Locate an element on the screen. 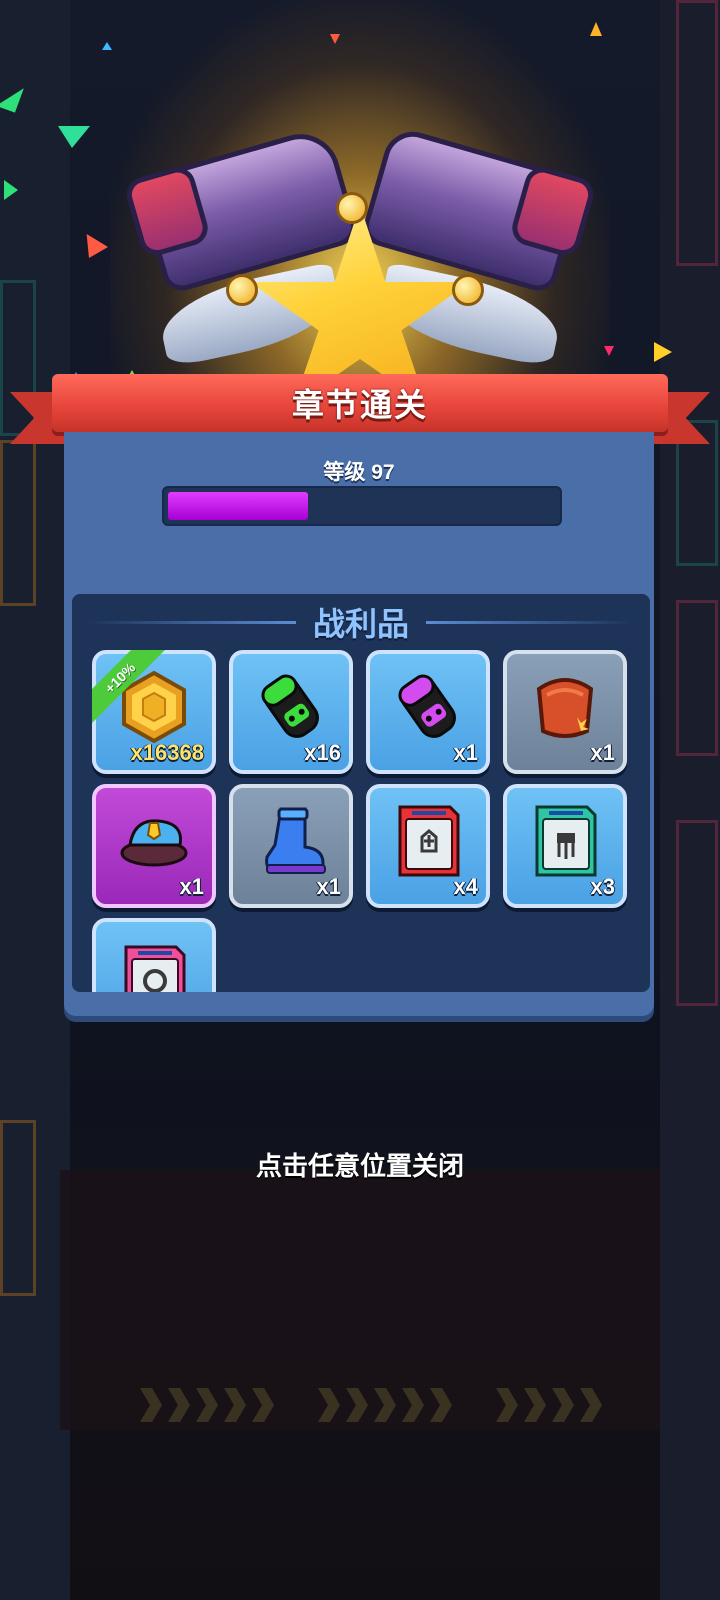 Image resolution: width=720 pixels, height=1600 pixels. page-title: 章节通关 is located at coordinates (359, 405).